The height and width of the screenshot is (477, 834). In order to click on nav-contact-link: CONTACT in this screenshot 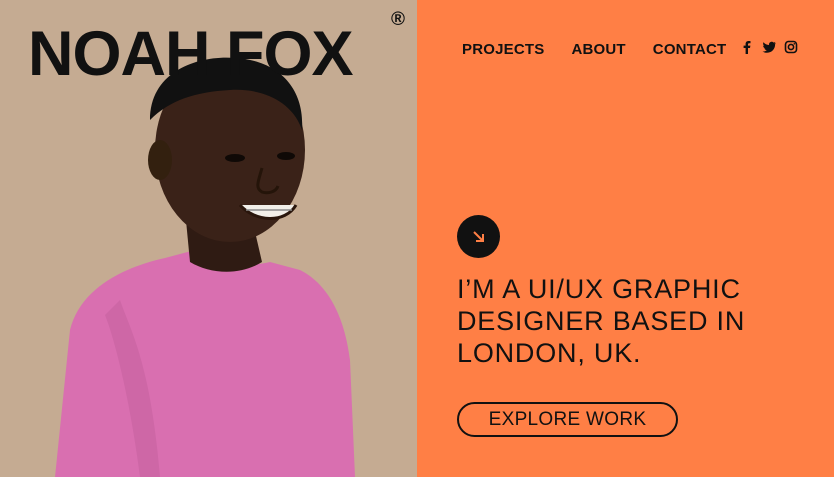, I will do `click(690, 50)`.